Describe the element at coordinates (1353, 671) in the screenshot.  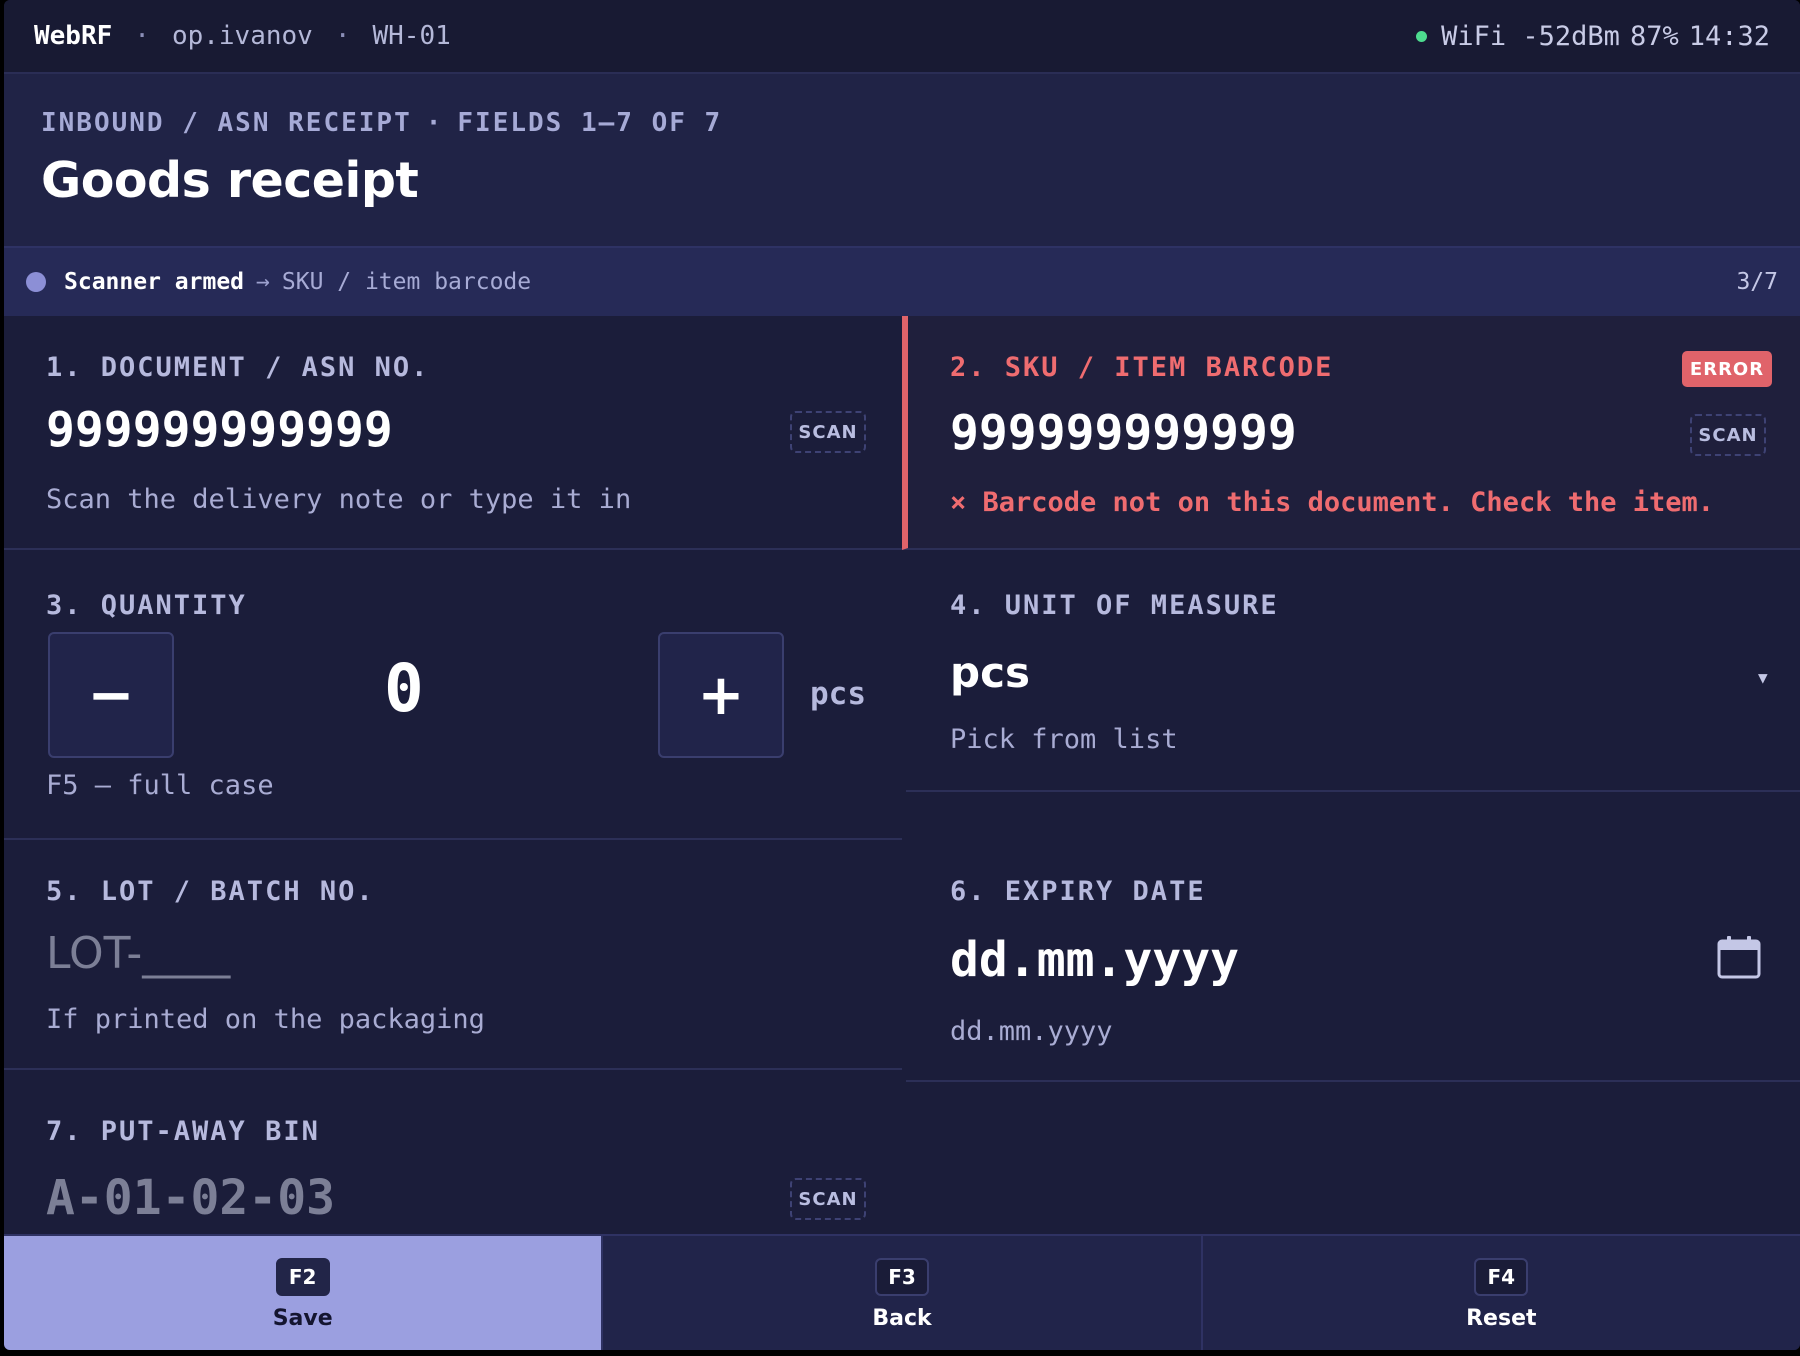
I see `field-unit-of-measure: 4. UNIT OF MEASURE pcs ▼ Pick from list` at that location.